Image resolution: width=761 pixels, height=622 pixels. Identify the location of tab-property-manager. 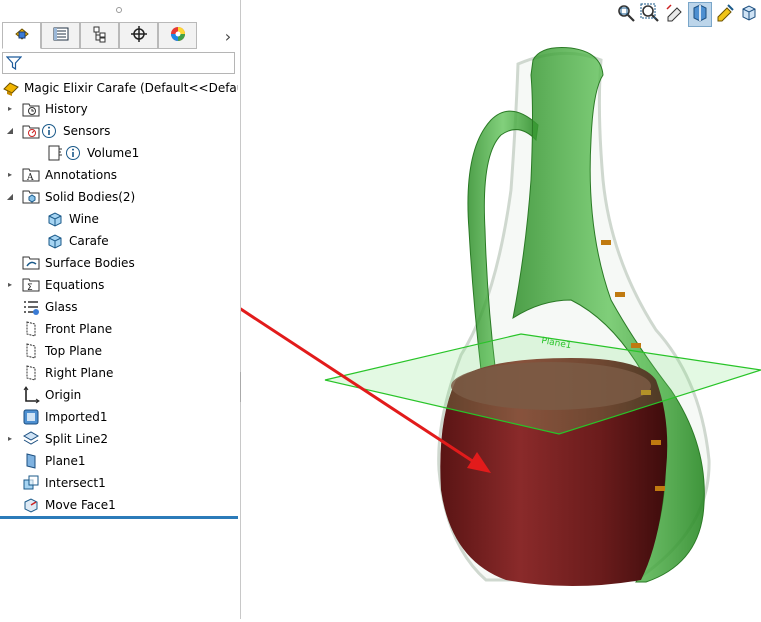
(60, 35).